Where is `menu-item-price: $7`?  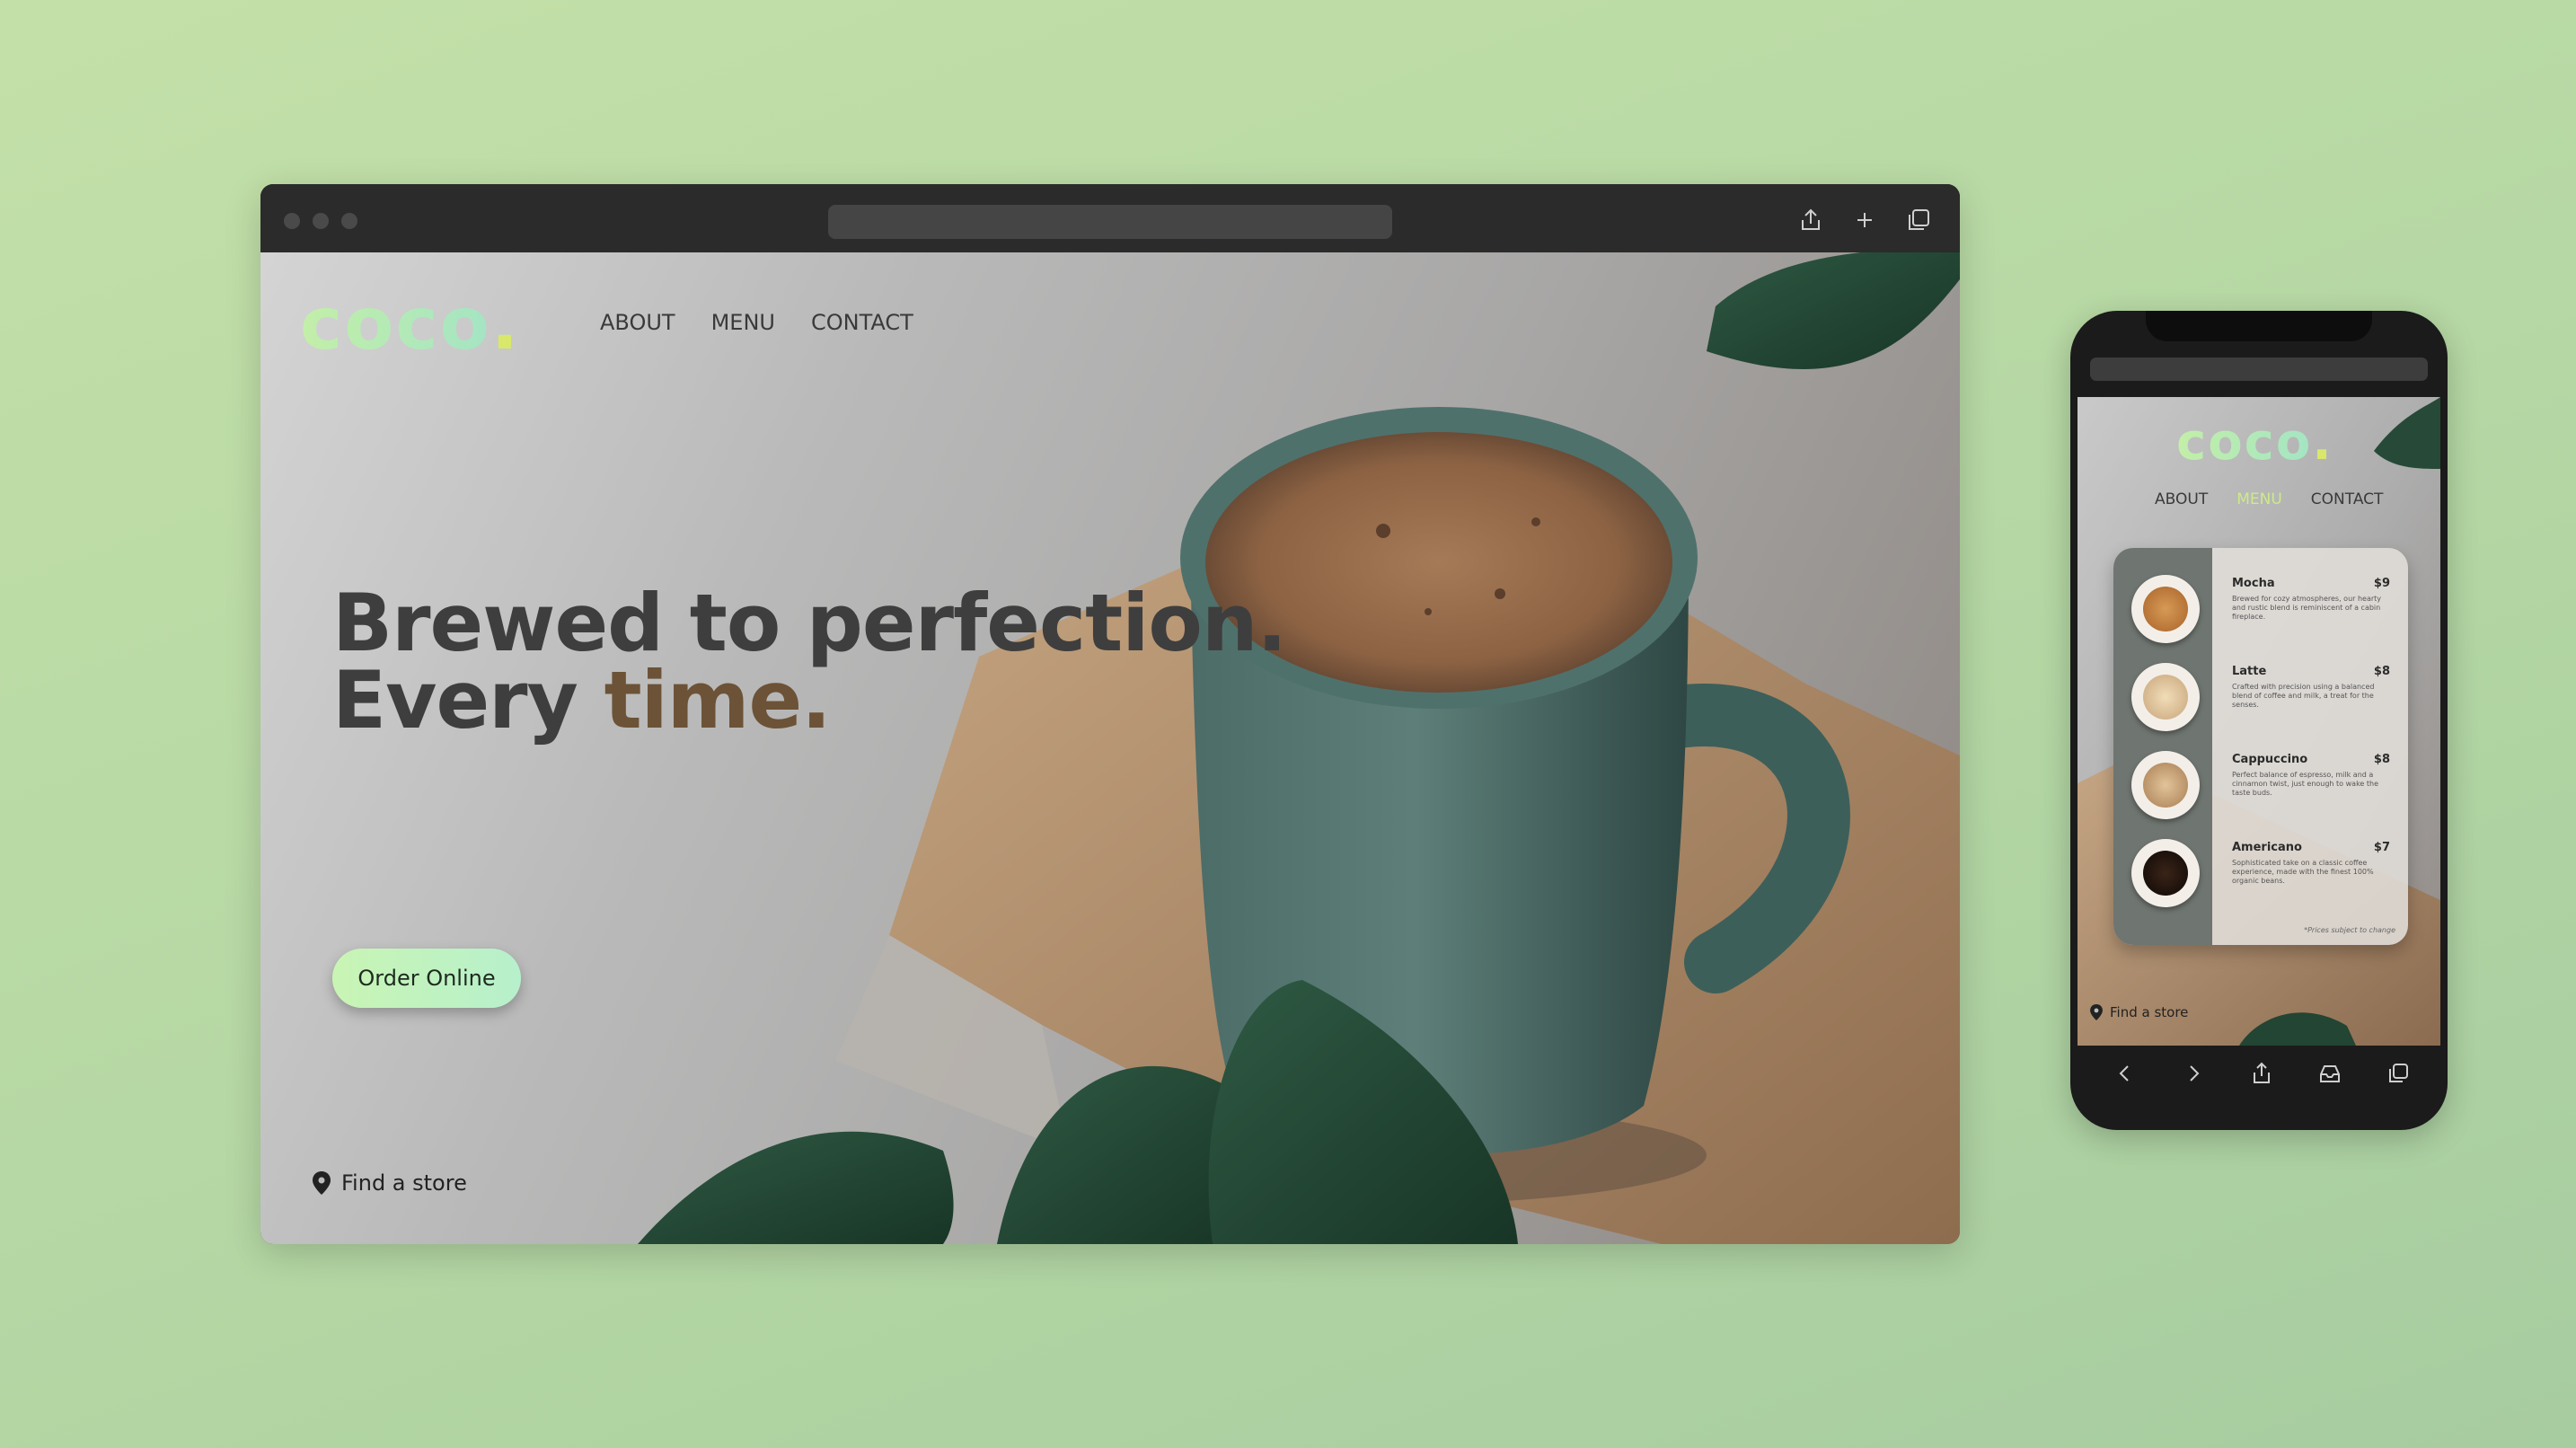 menu-item-price: $7 is located at coordinates (2381, 848).